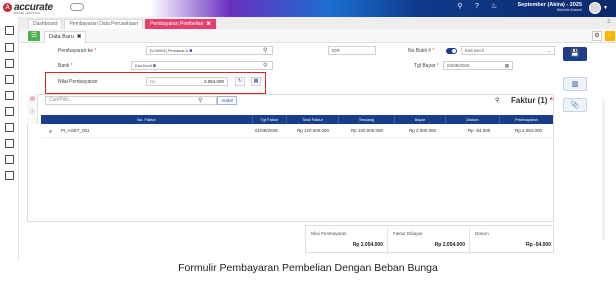 This screenshot has height=283, width=616. What do you see at coordinates (451, 51) in the screenshot?
I see `auto-number-toggle` at bounding box center [451, 51].